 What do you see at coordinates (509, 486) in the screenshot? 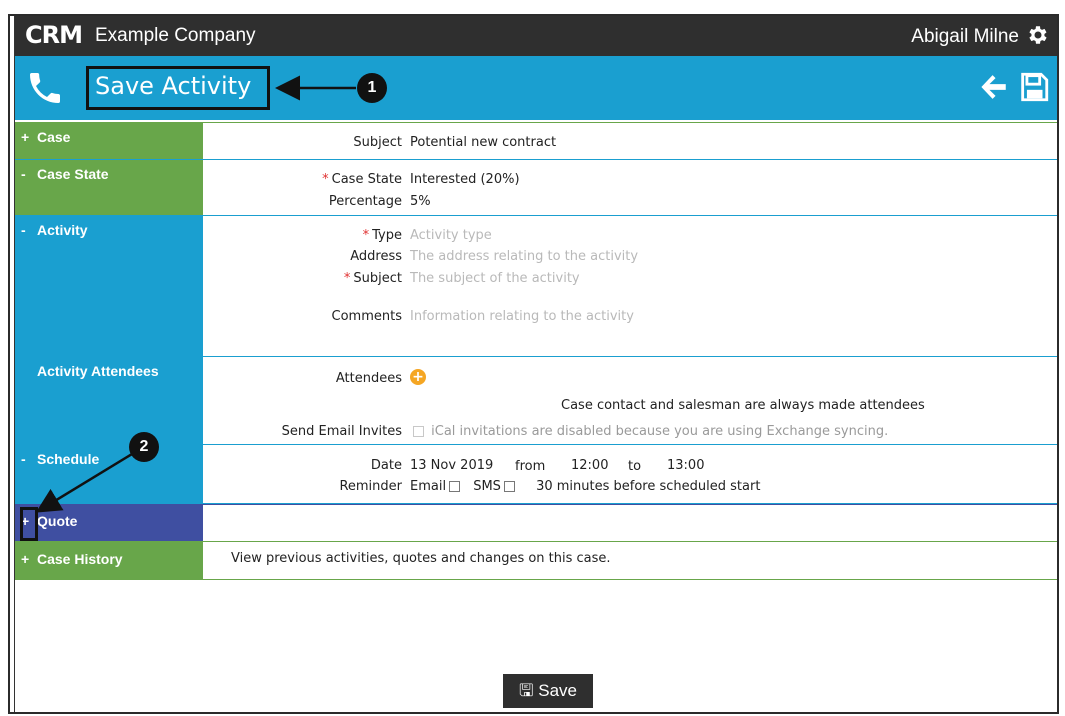
I see `sms-reminder-checkbox` at bounding box center [509, 486].